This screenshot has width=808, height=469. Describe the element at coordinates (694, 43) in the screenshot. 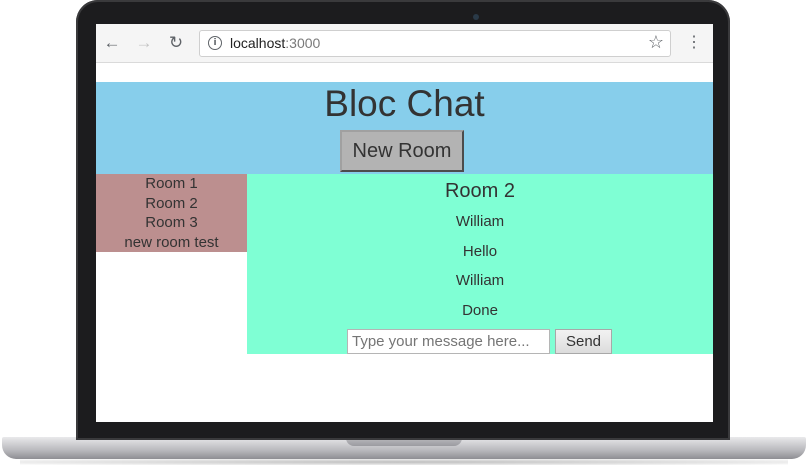

I see `kebab-menu-icon: ⋮` at that location.